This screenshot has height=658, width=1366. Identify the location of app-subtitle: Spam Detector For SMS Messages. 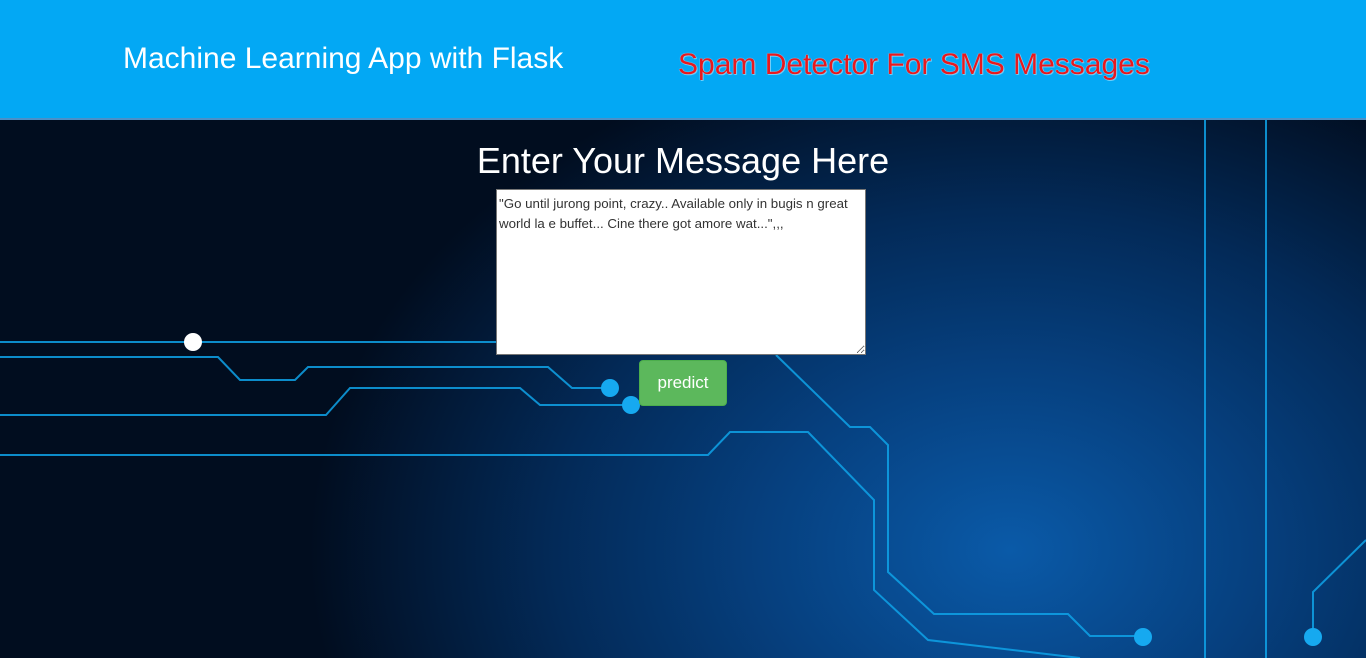
(914, 64).